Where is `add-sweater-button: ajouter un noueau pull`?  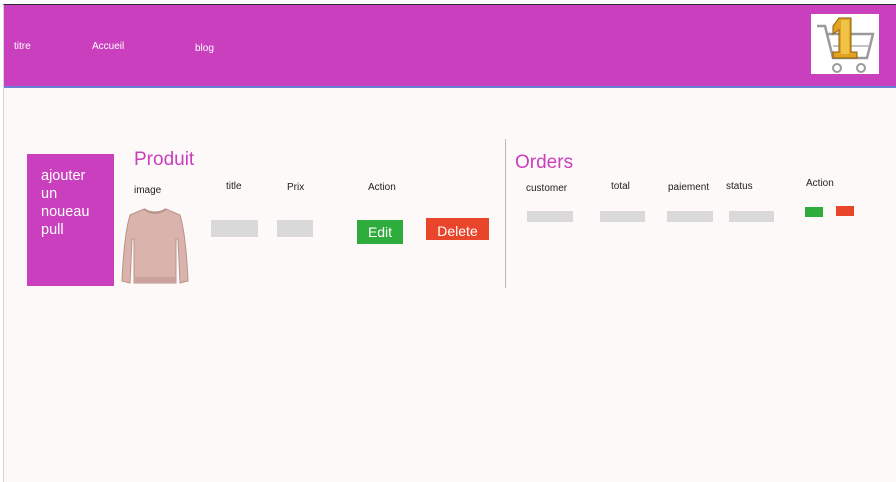 add-sweater-button: ajouter un noueau pull is located at coordinates (70, 220).